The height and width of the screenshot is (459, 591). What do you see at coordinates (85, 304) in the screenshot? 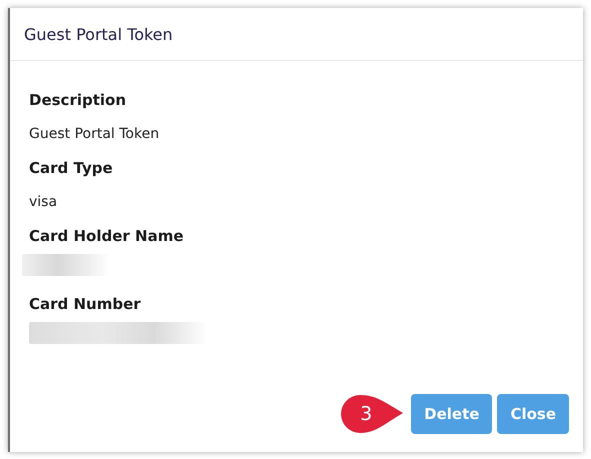
I see `field-label: Card Number` at bounding box center [85, 304].